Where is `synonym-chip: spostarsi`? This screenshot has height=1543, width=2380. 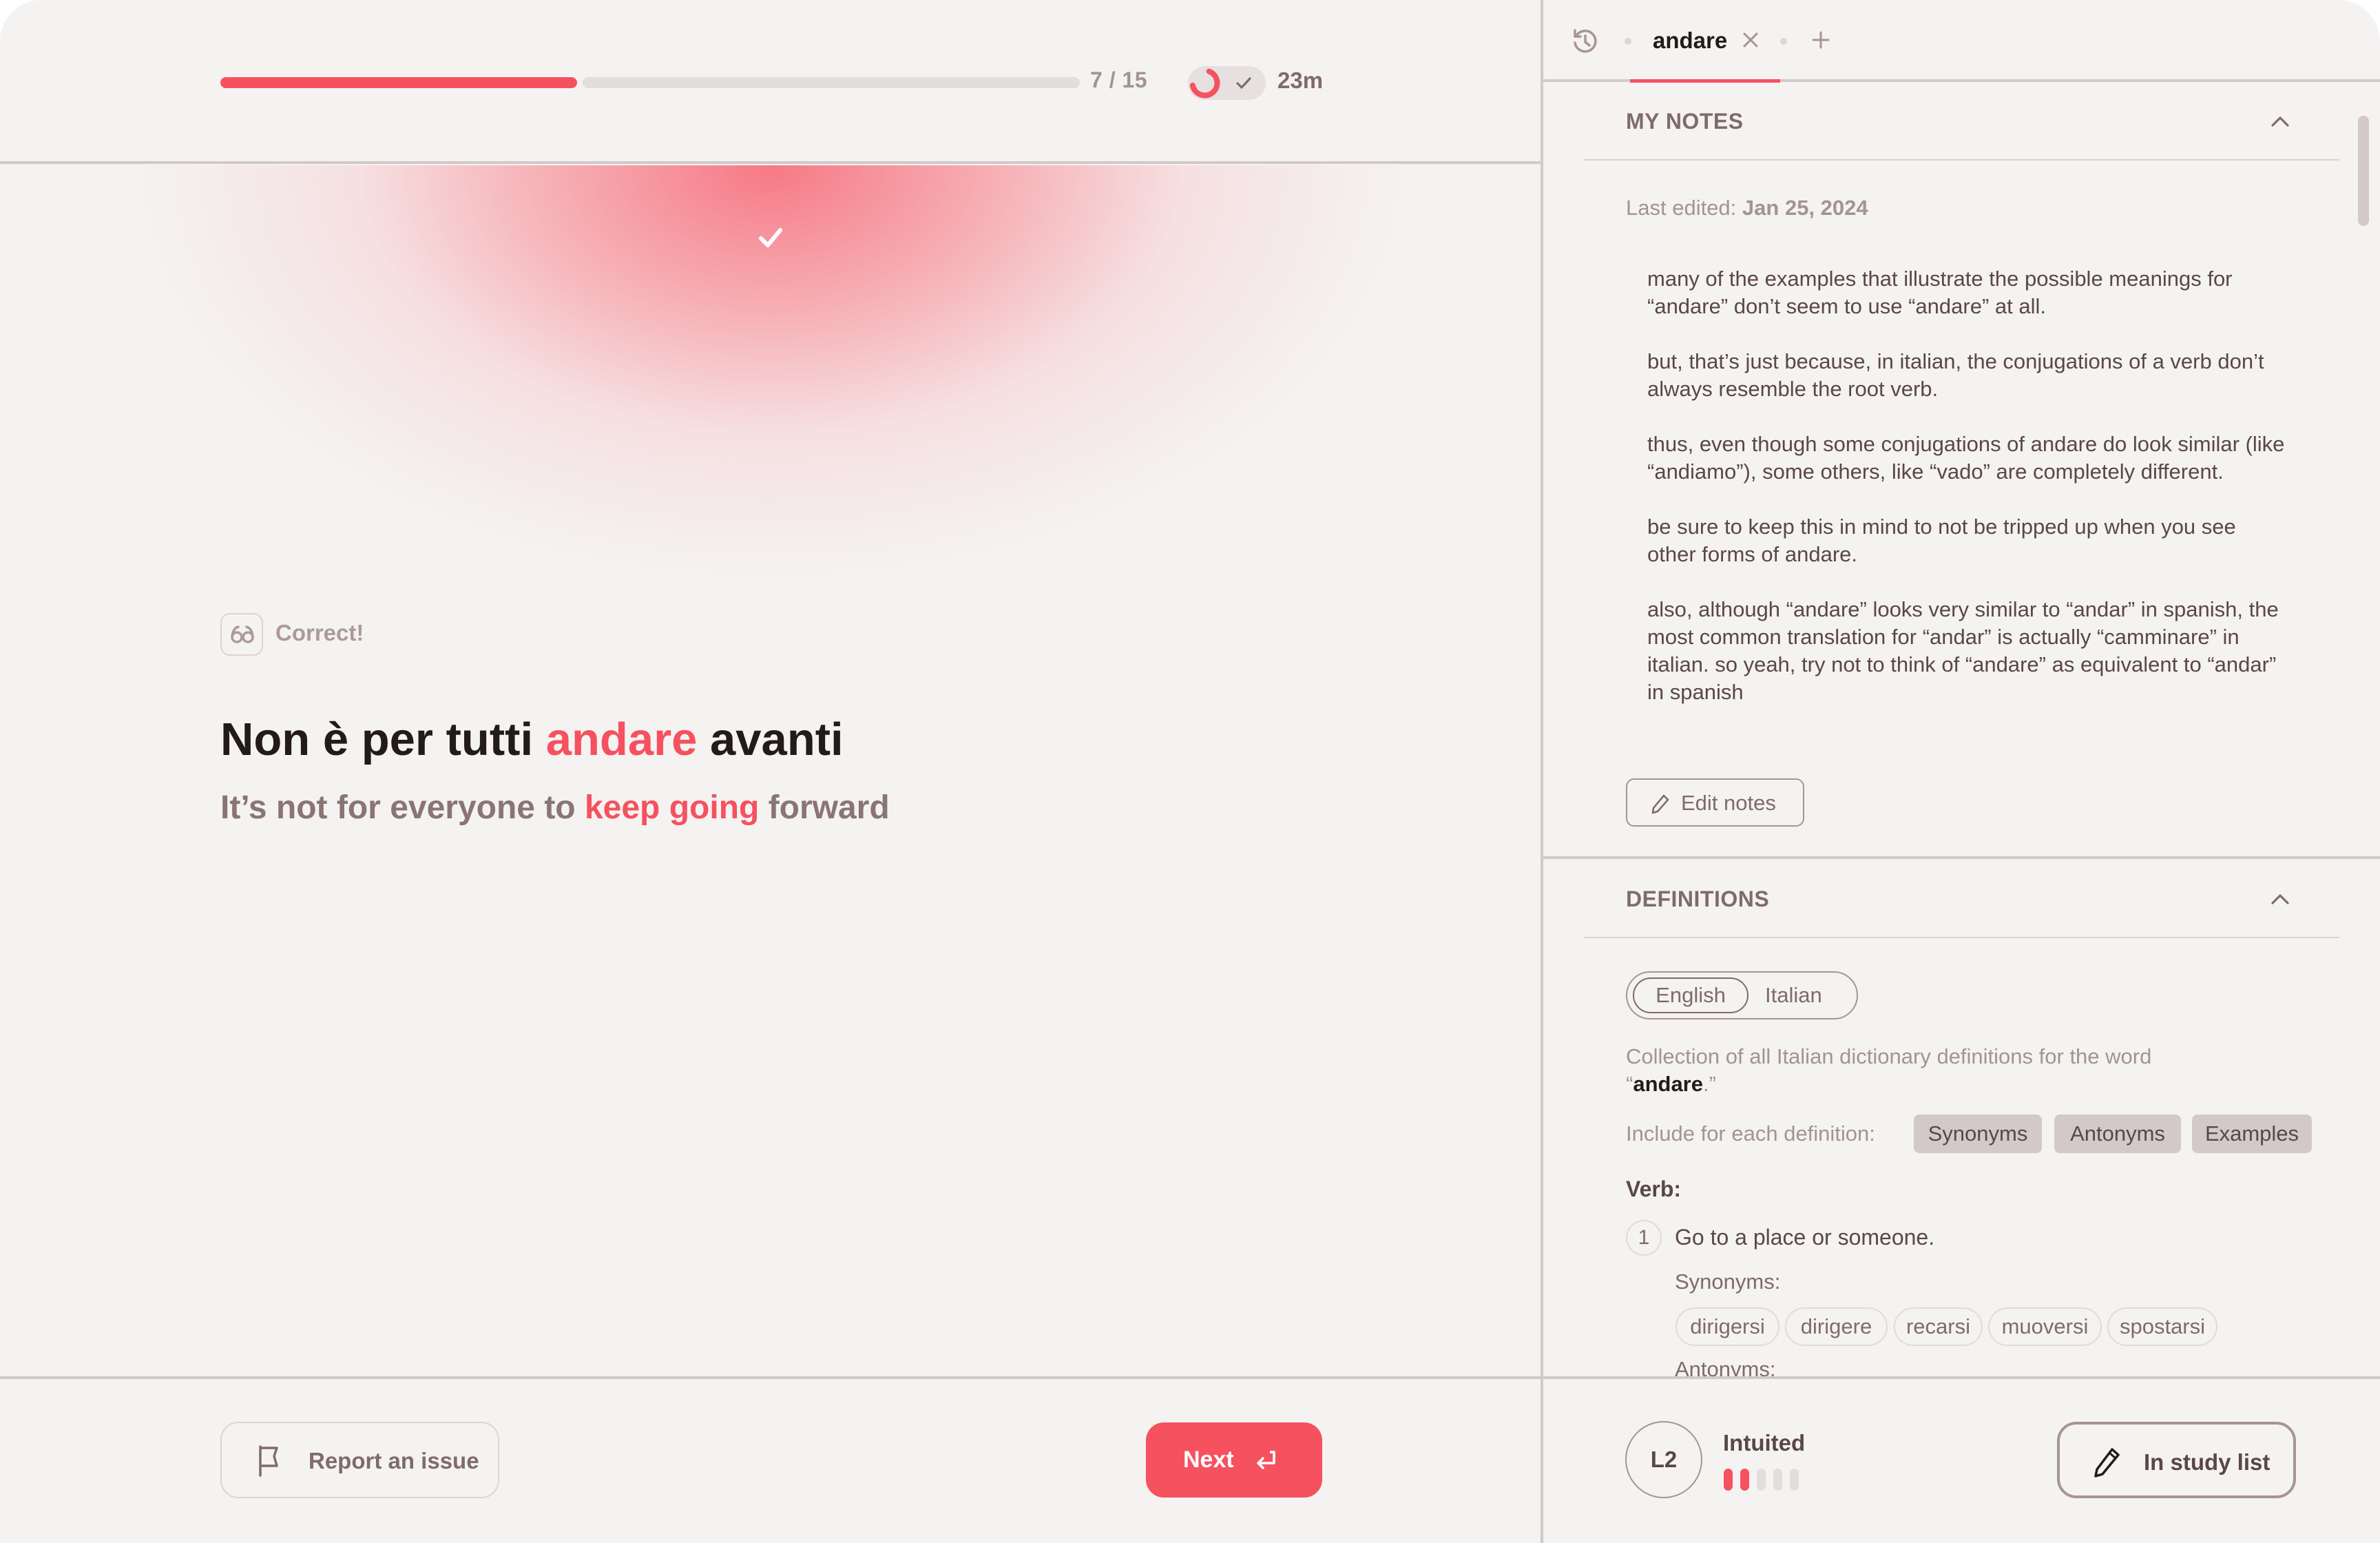 synonym-chip: spostarsi is located at coordinates (2162, 1327).